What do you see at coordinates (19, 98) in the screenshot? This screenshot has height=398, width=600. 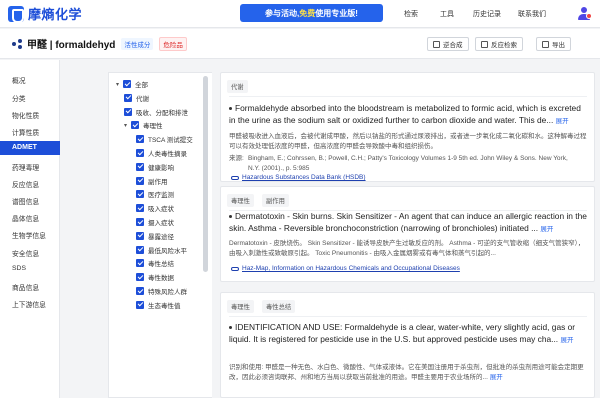 I see `sidebar-item-classification: 分类` at bounding box center [19, 98].